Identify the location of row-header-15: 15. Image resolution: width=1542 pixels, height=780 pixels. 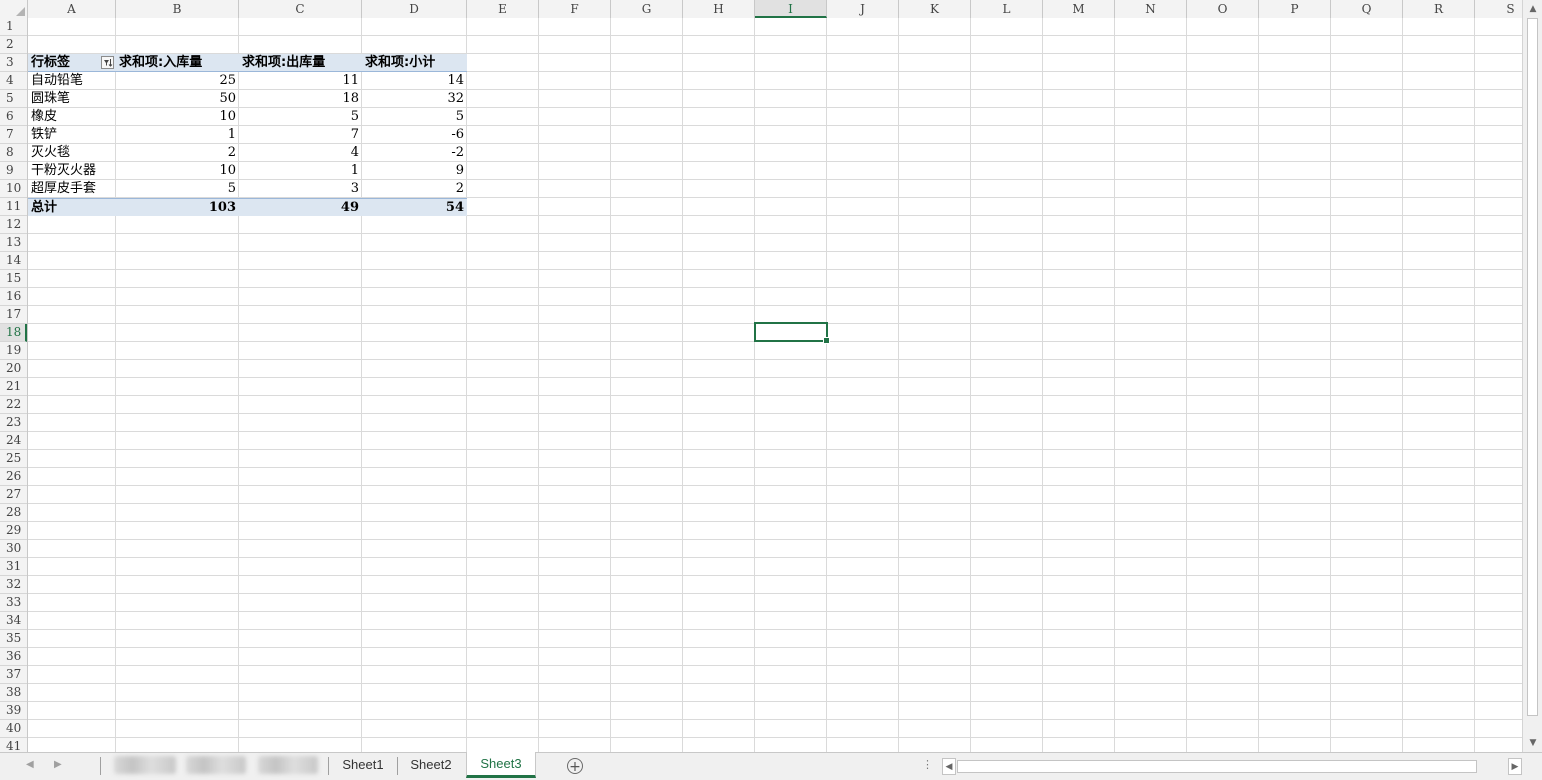
(13, 279).